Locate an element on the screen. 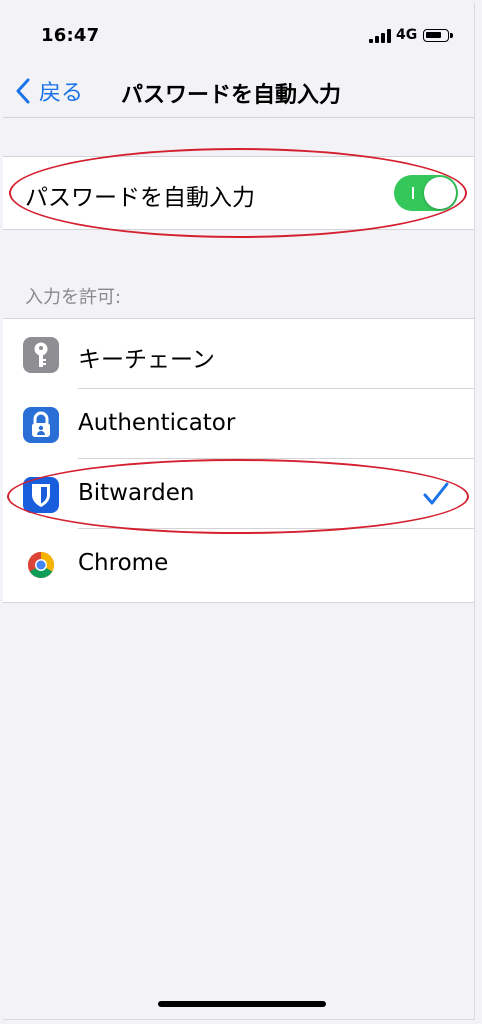 The image size is (482, 1024). status-bar: 16:47 4G is located at coordinates (238, 33).